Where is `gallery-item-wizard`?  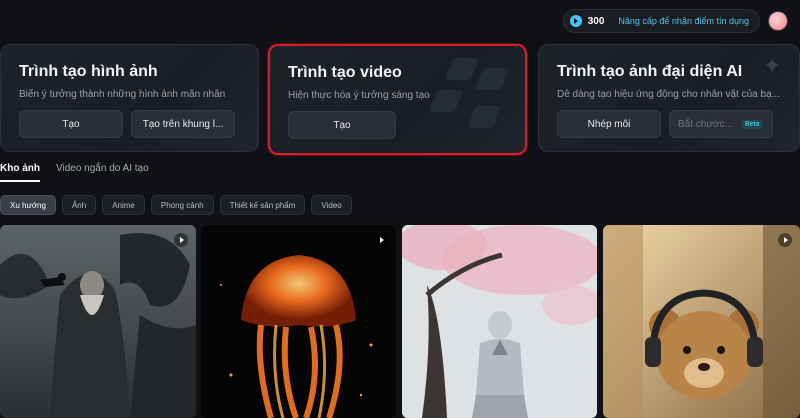
gallery-item-wizard is located at coordinates (98, 321).